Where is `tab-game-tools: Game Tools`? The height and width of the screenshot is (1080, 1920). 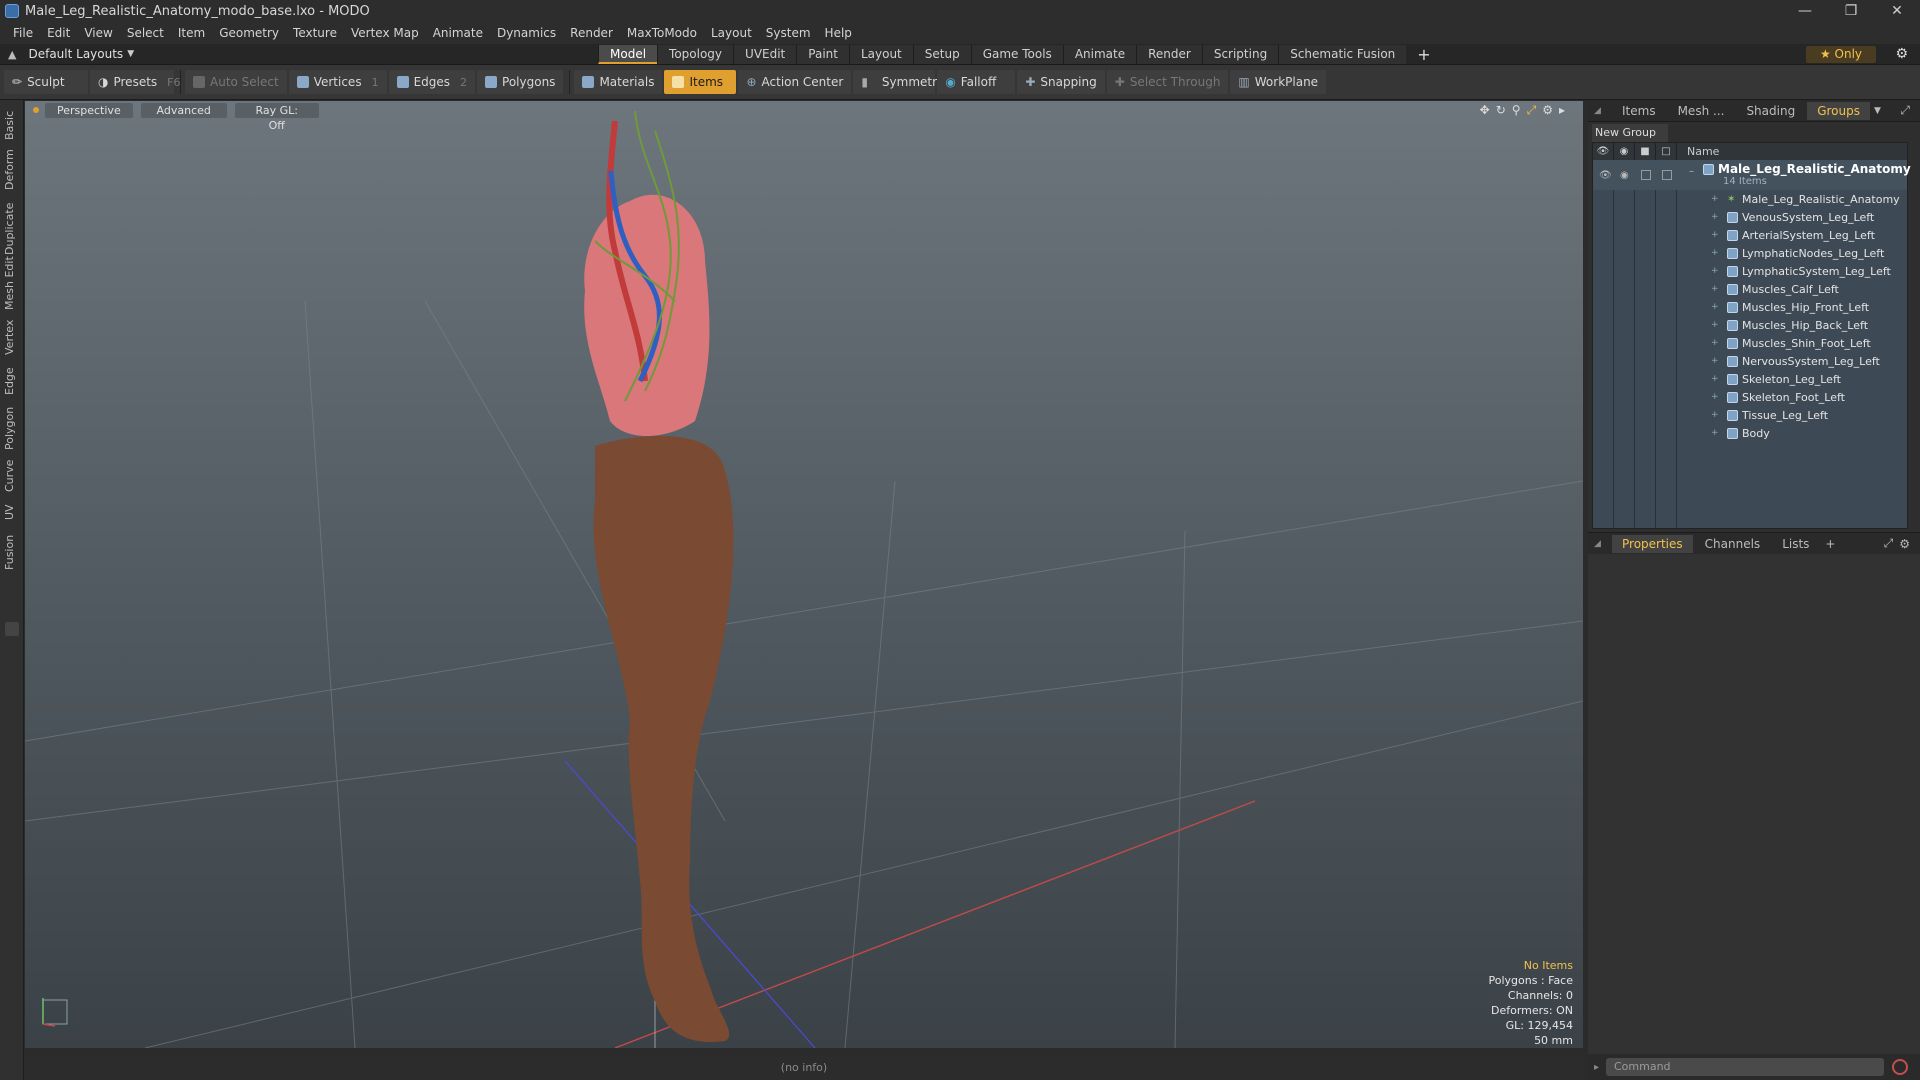
tab-game-tools: Game Tools is located at coordinates (1016, 54).